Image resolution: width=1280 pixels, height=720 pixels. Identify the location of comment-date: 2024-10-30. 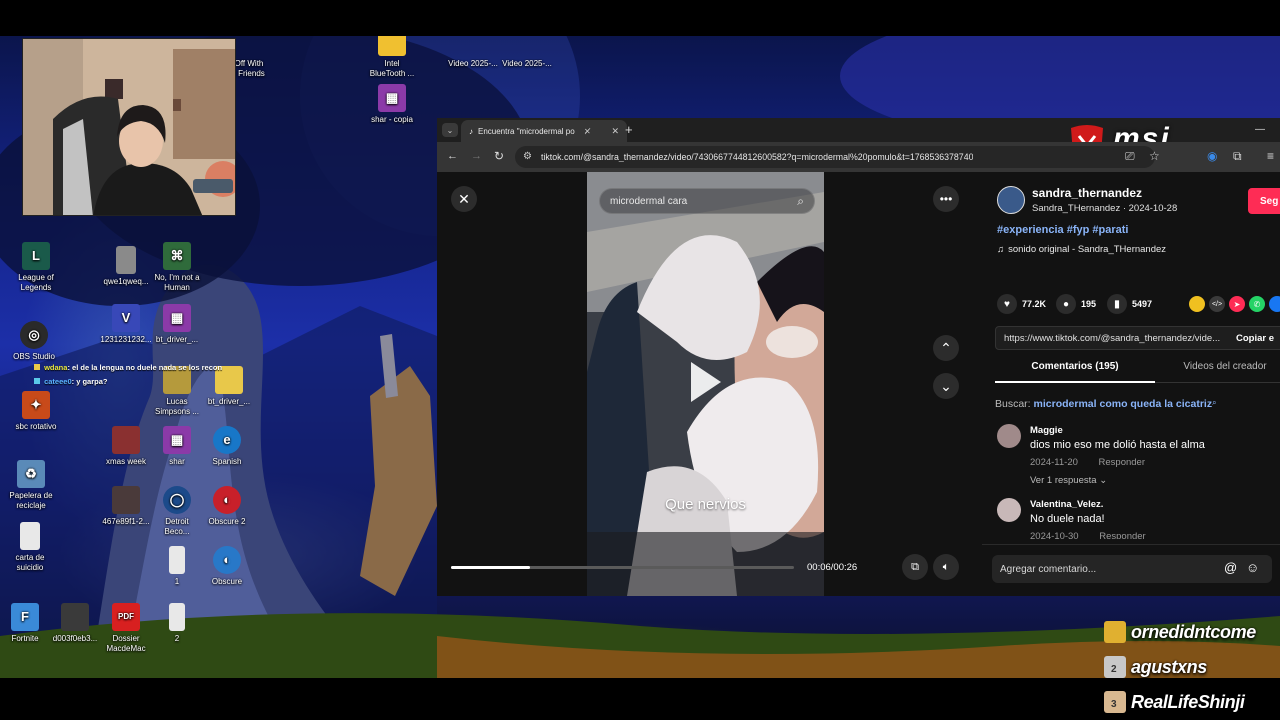
(1054, 535).